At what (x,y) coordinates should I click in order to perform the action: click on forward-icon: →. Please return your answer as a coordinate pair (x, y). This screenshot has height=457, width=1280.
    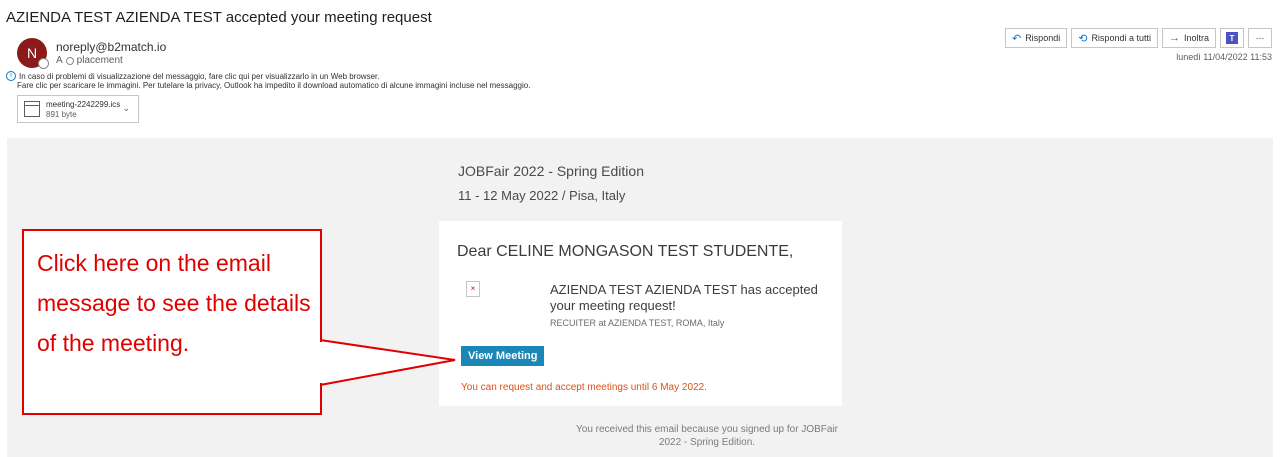
    Looking at the image, I should click on (1174, 38).